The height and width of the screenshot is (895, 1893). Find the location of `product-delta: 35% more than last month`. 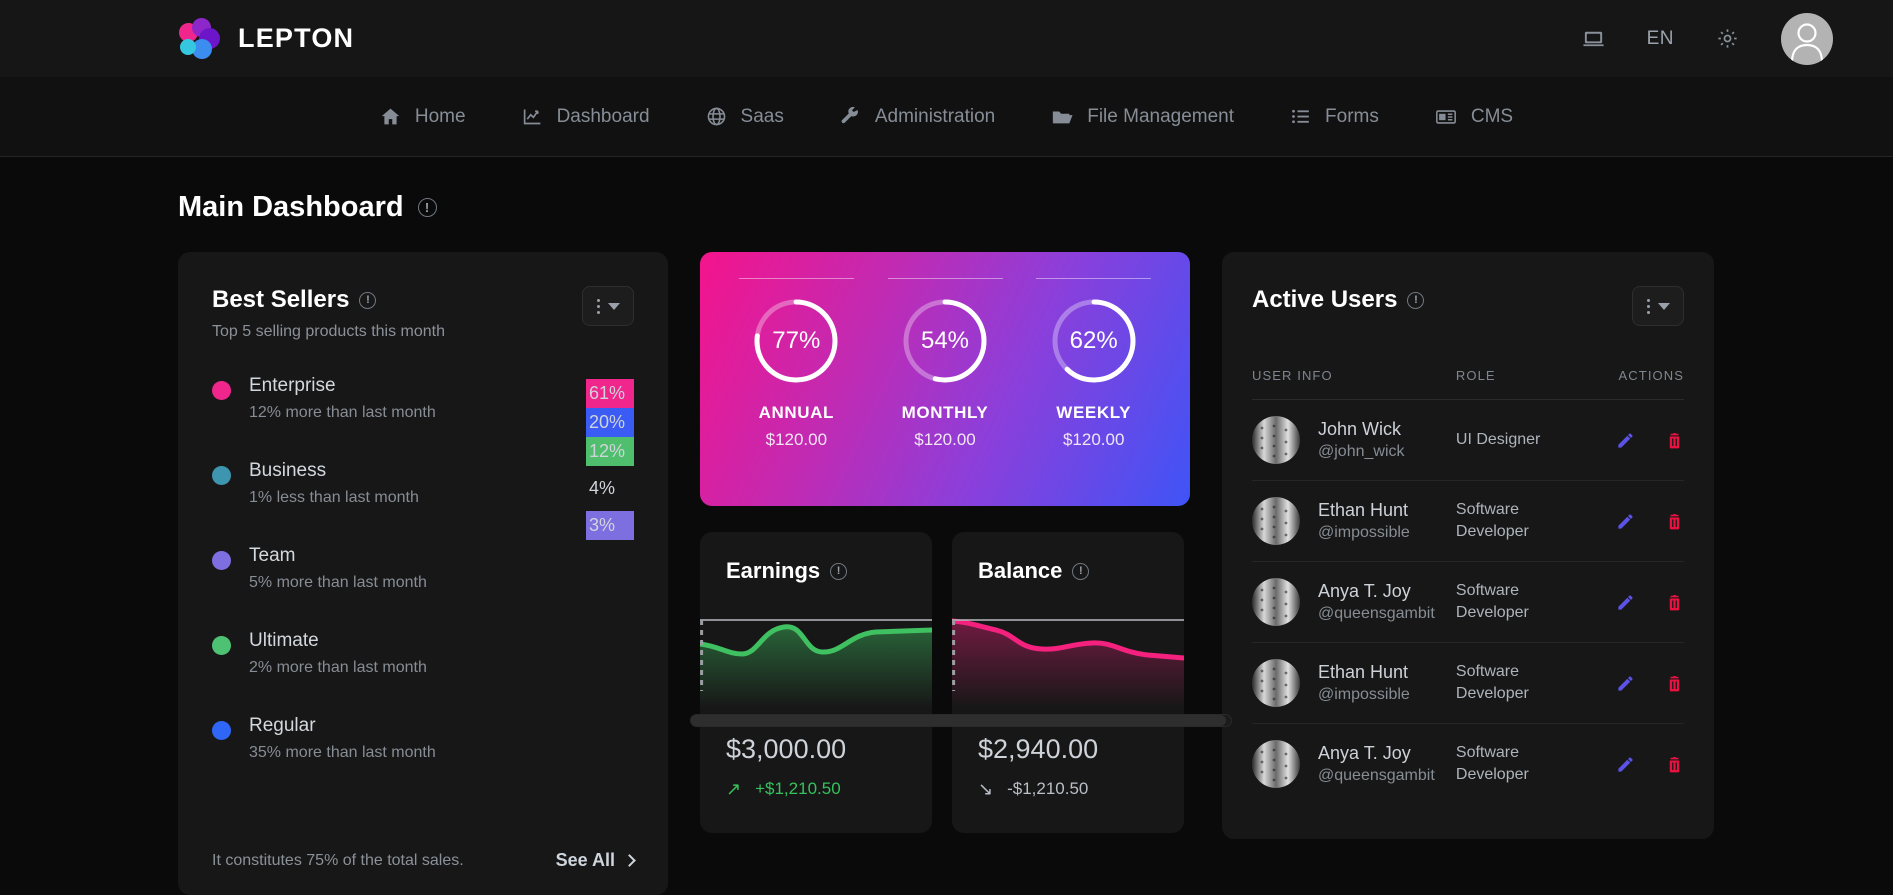

product-delta: 35% more than last month is located at coordinates (342, 752).